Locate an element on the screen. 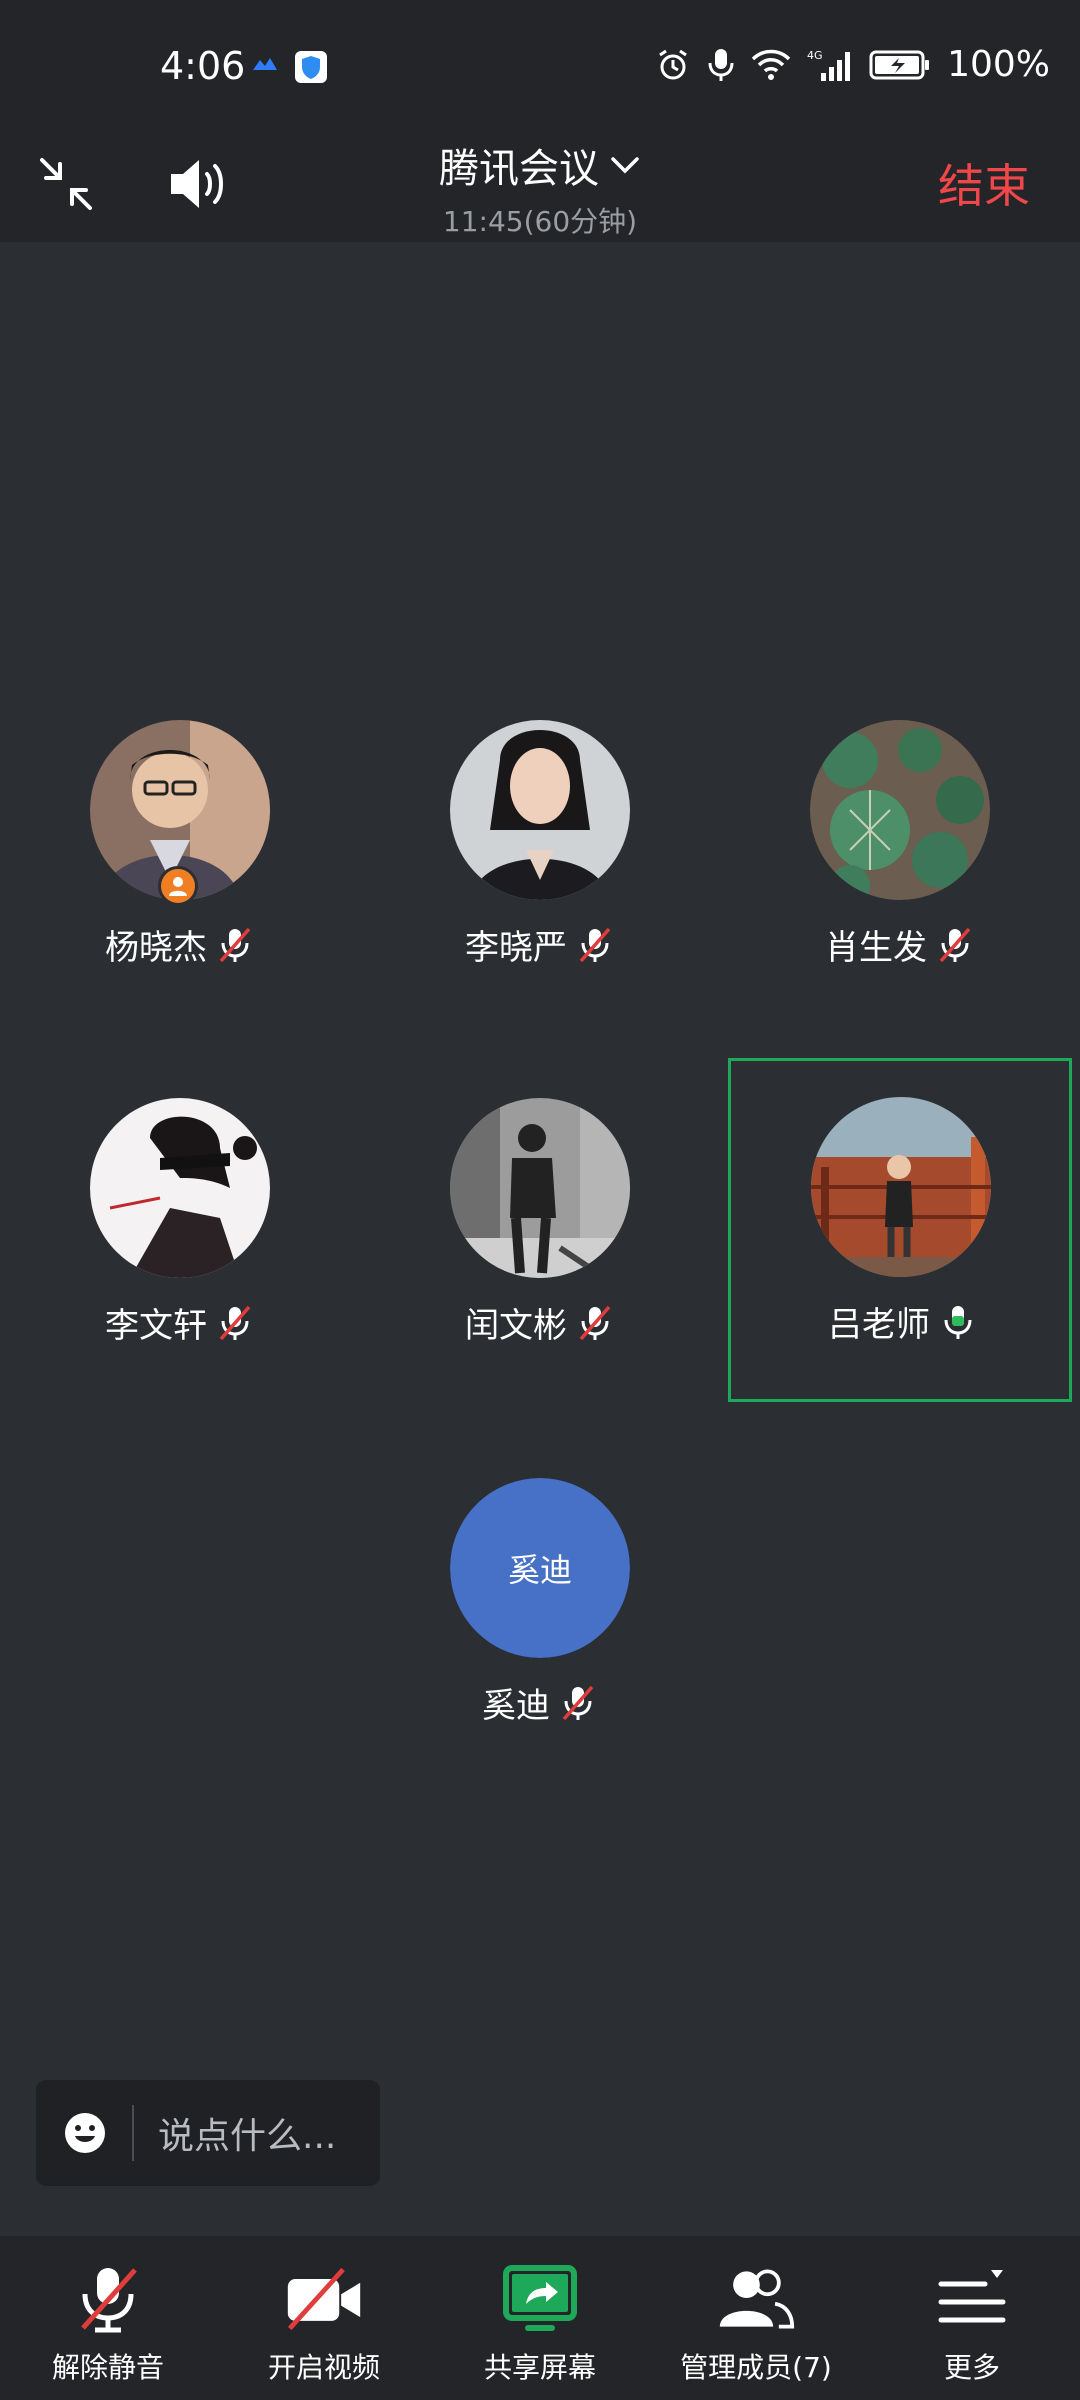  participant-name-row: 吕老师 is located at coordinates (903, 1321).